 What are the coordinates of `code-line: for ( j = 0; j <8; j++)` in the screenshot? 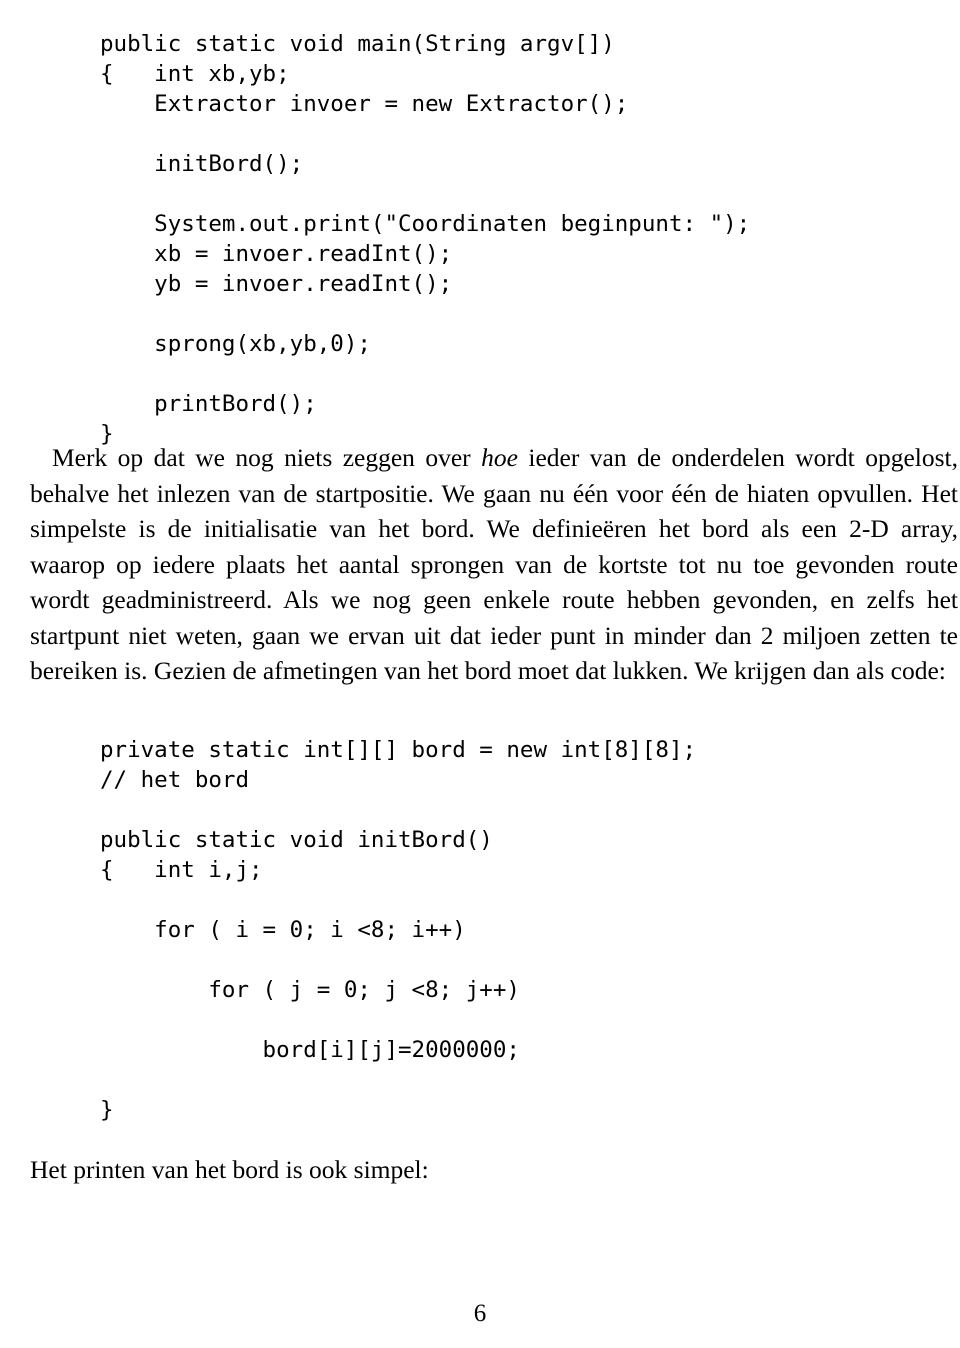 It's located at (310, 989).